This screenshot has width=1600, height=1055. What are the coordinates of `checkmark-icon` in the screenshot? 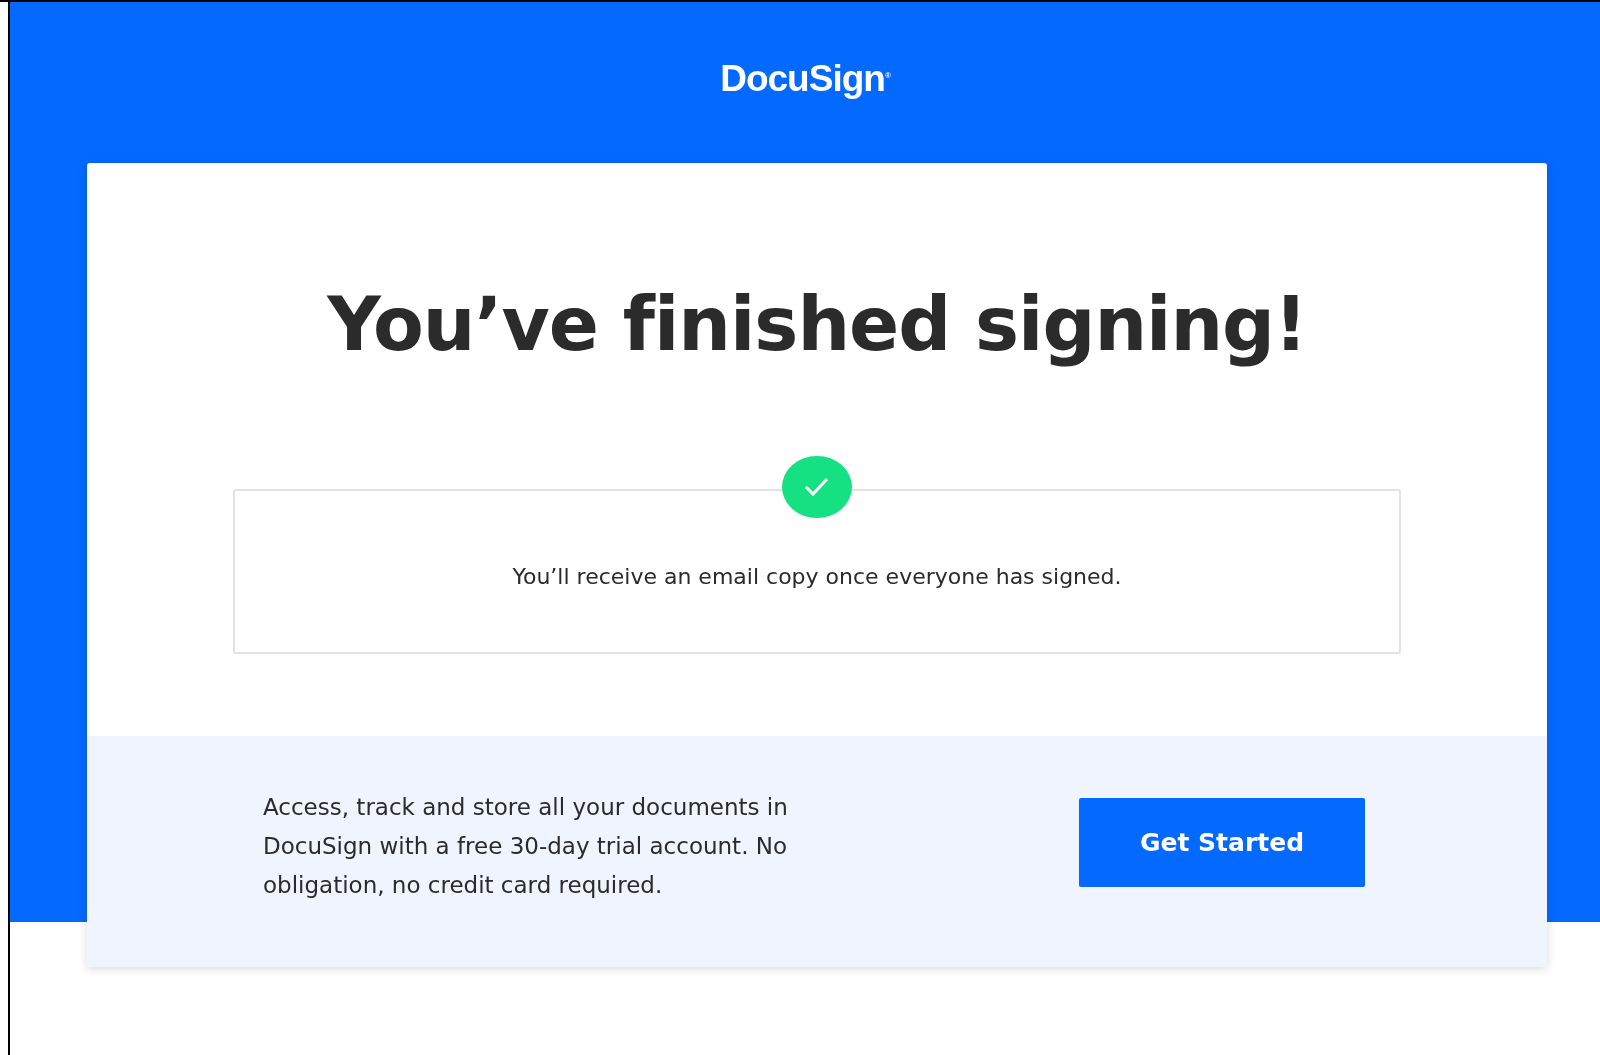 It's located at (817, 486).